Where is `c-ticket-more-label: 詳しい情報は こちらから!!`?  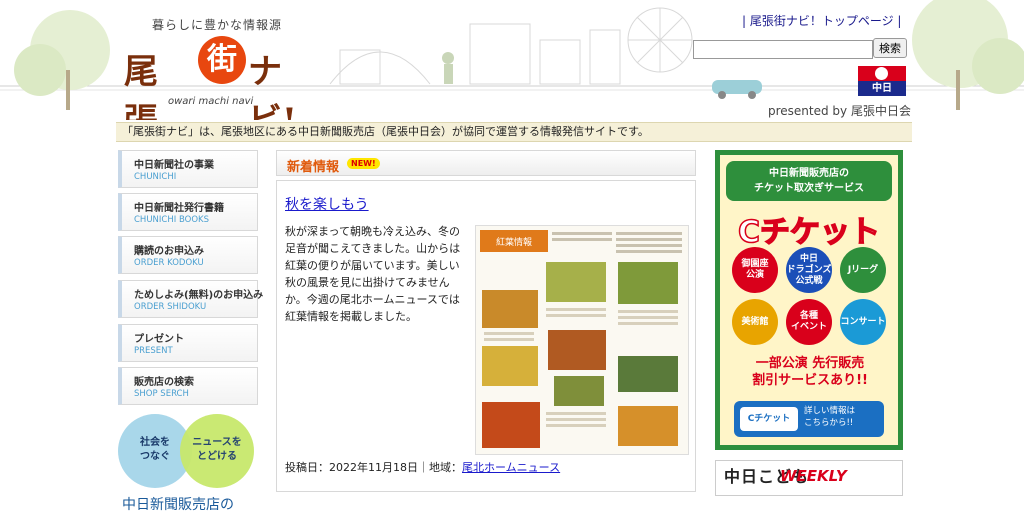 c-ticket-more-label: 詳しい情報は こちらから!! is located at coordinates (830, 417).